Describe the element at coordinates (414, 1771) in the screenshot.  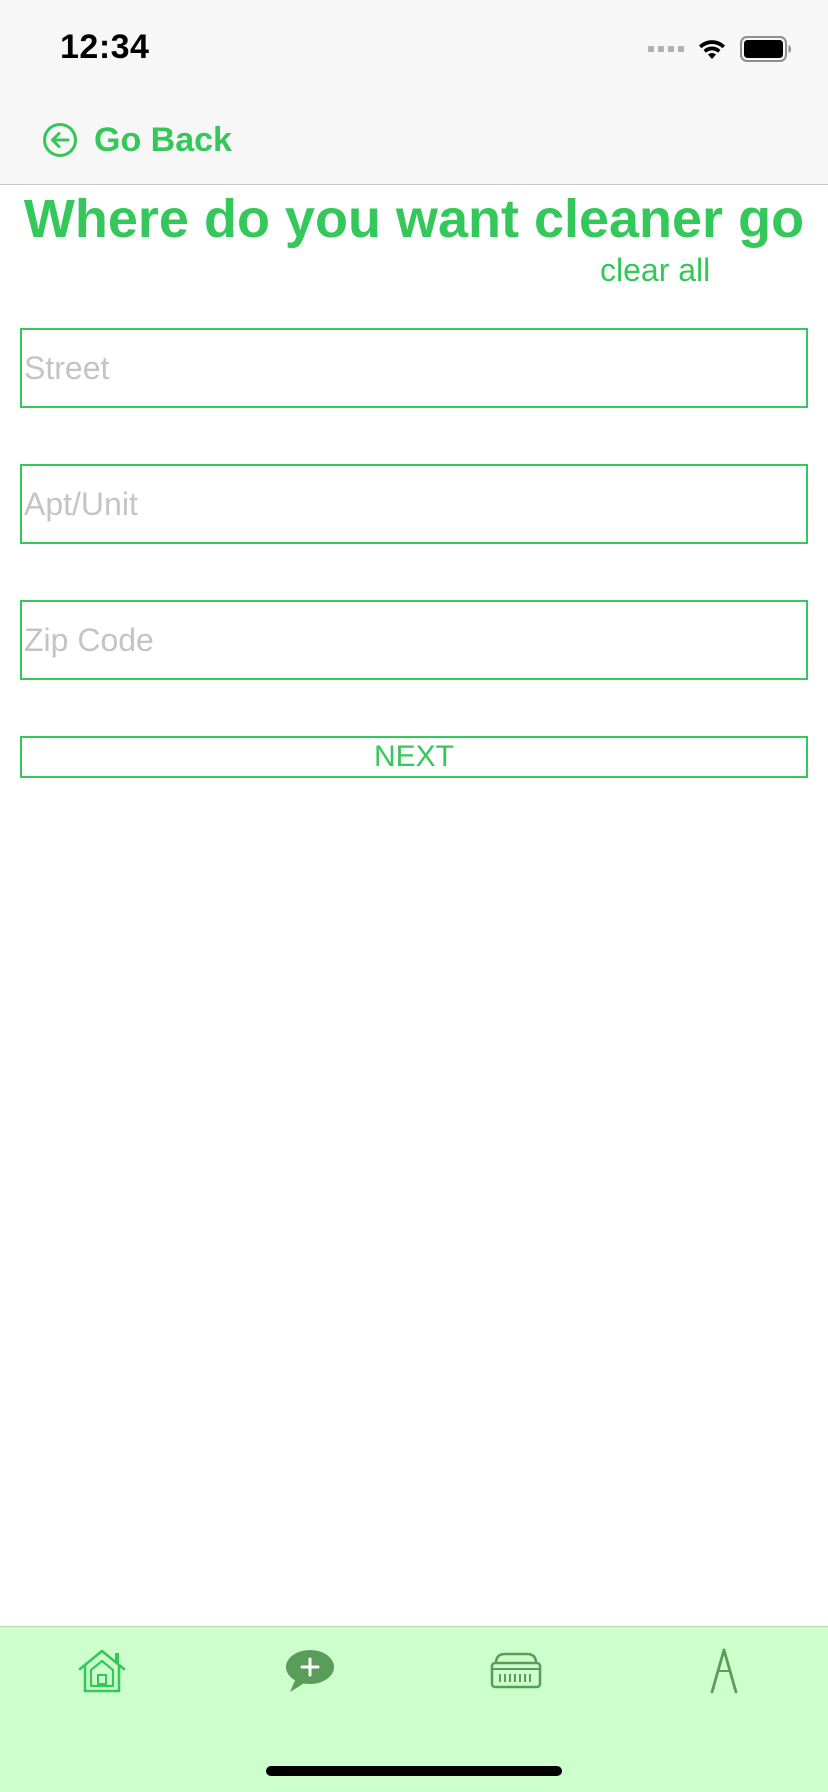
I see `home-indicator` at that location.